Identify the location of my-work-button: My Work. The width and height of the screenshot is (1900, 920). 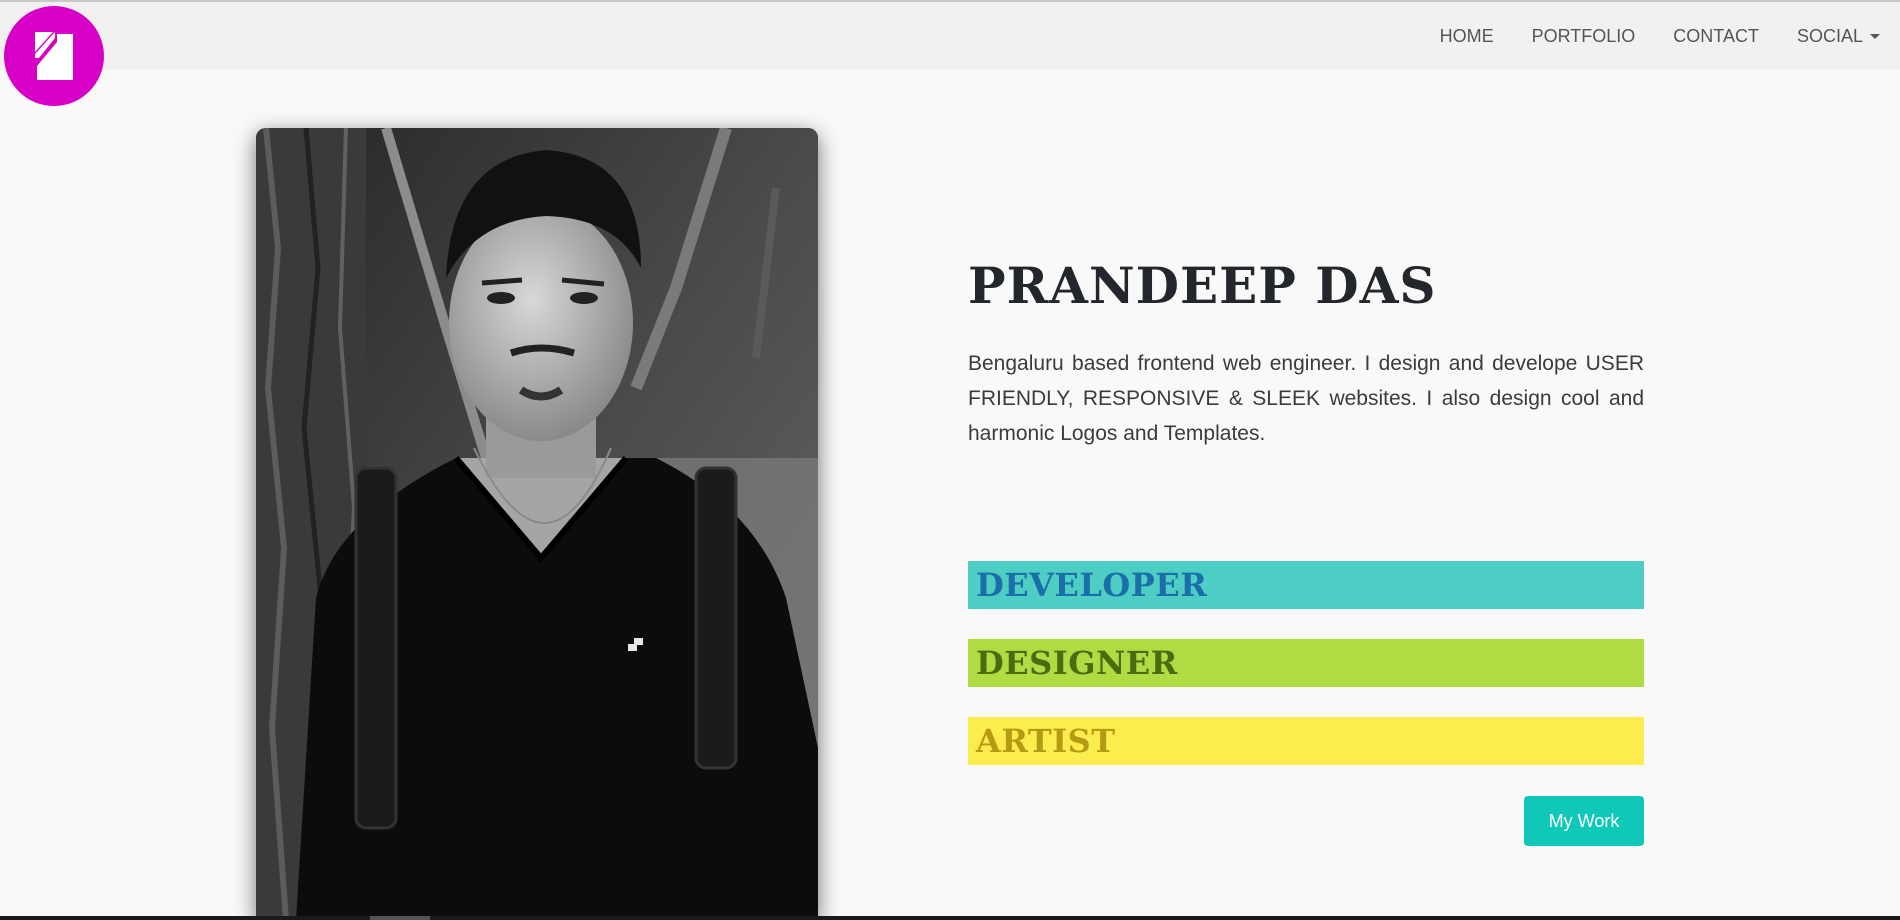
(1584, 821).